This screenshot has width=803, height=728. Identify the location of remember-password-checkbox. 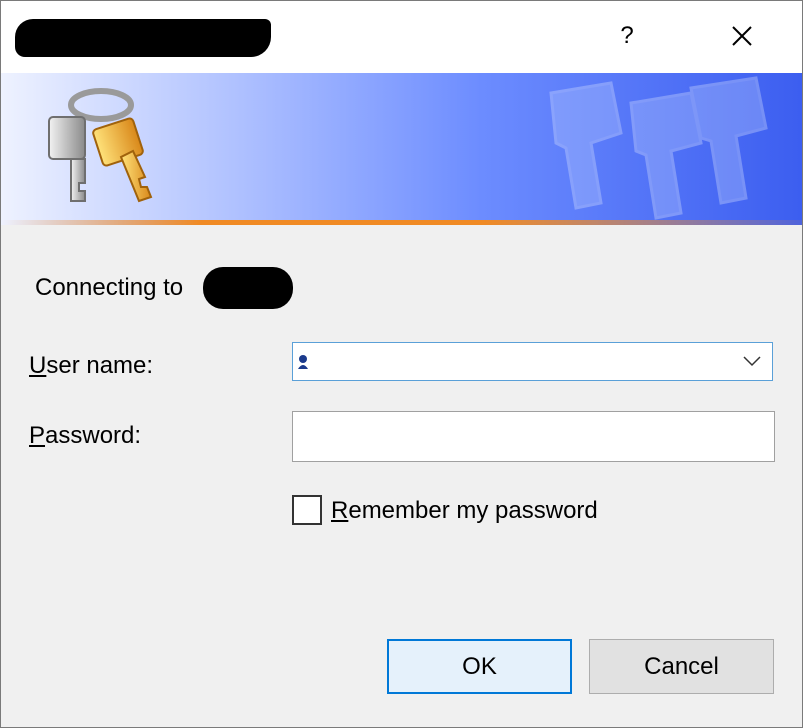
(307, 510).